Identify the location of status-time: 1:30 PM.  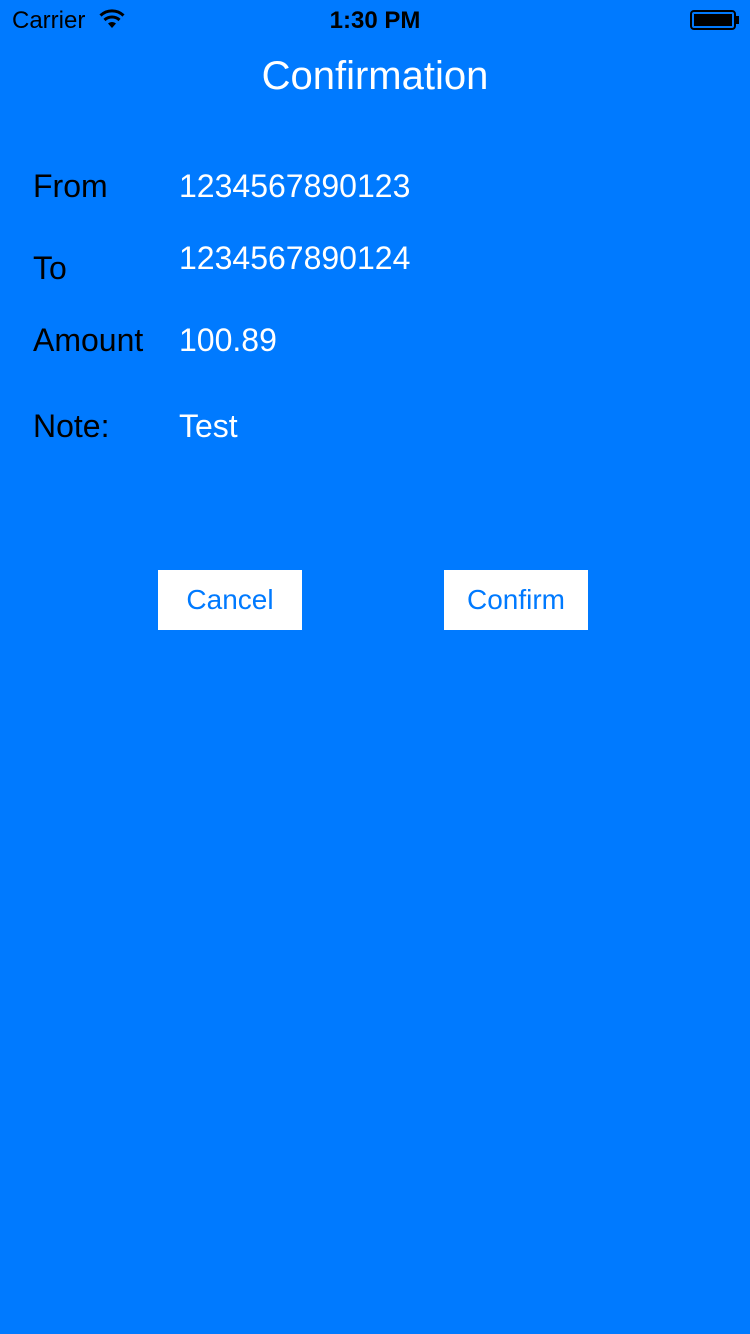
(375, 20).